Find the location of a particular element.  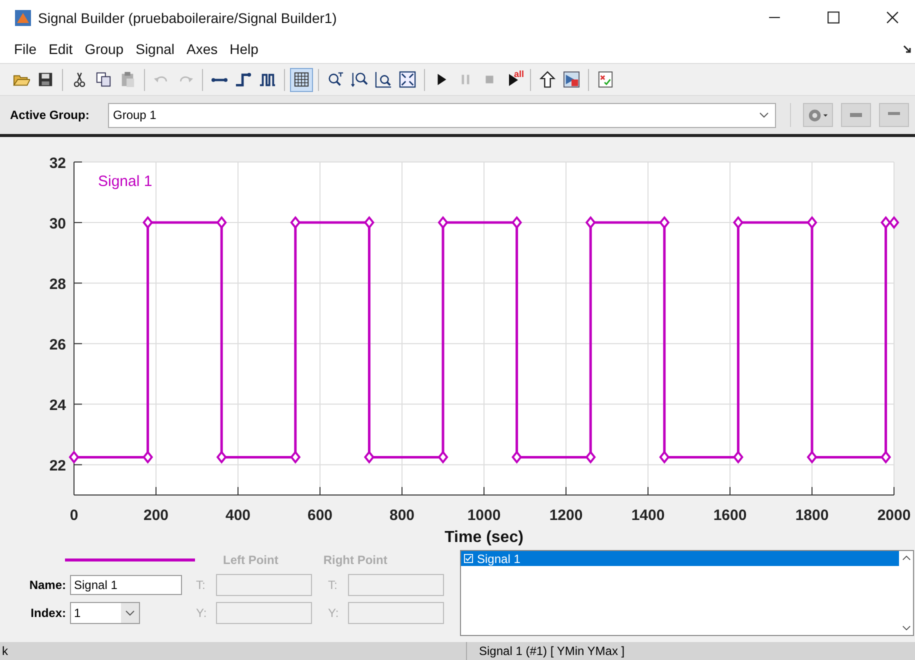

up-arrow-icon is located at coordinates (547, 79).